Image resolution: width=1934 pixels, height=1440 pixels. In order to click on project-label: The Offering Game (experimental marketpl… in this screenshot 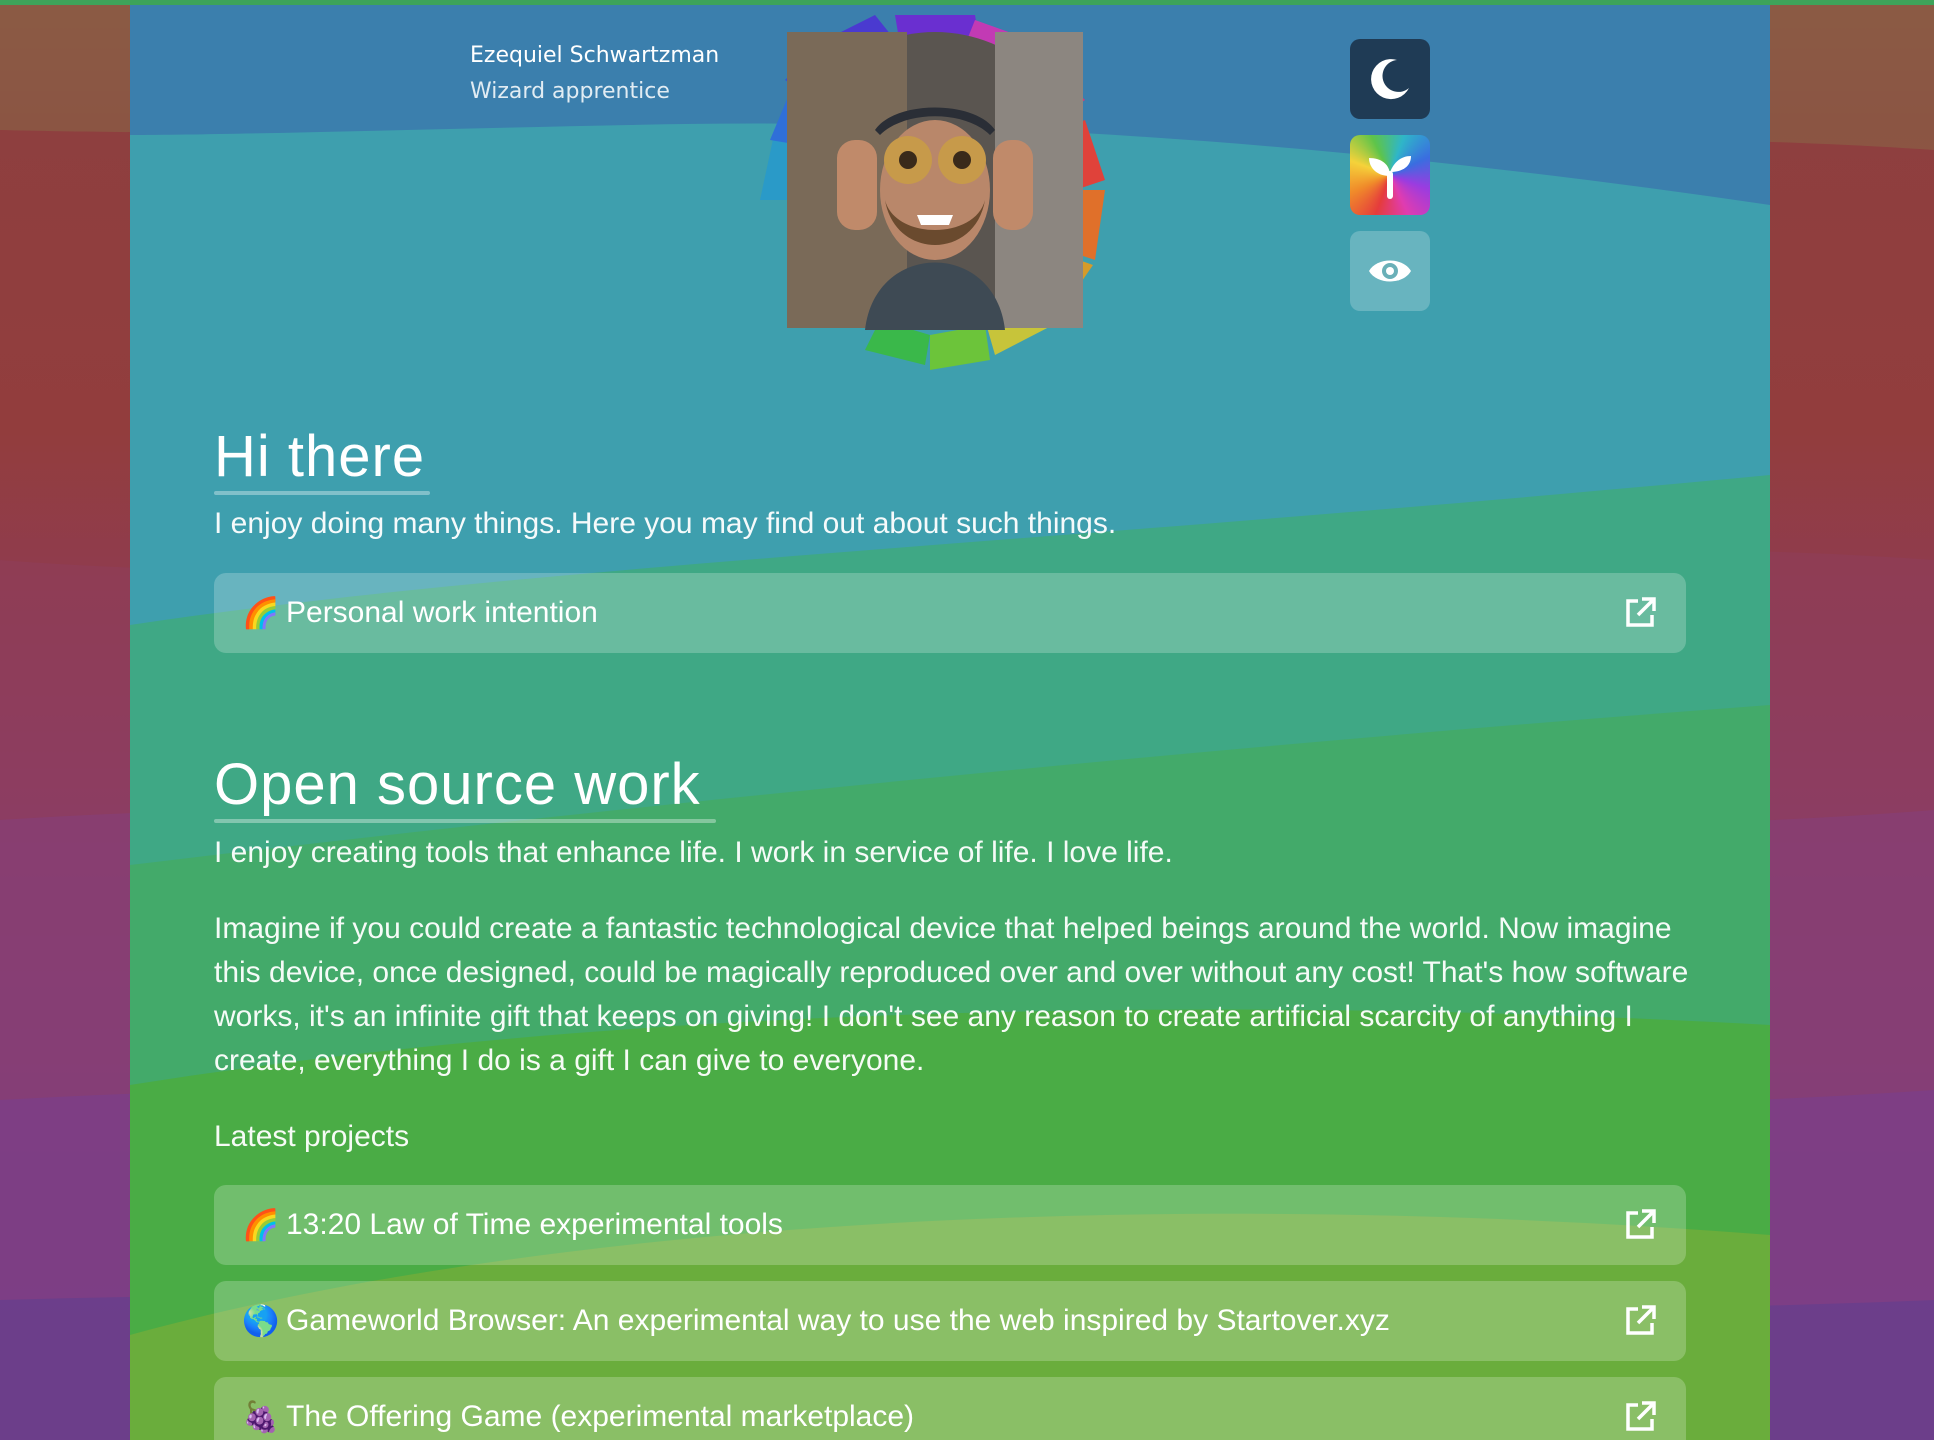, I will do `click(600, 1416)`.